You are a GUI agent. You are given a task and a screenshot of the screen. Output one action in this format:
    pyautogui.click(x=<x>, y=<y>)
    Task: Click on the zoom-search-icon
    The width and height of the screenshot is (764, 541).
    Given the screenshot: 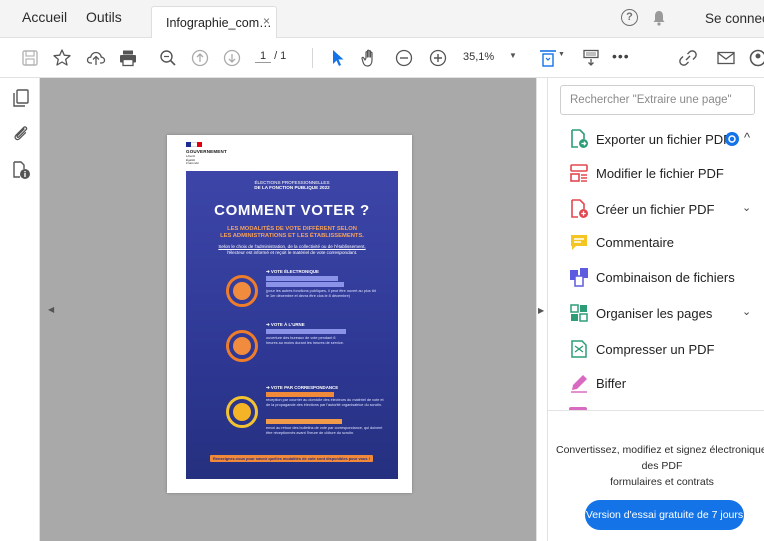 What is the action you would take?
    pyautogui.click(x=168, y=58)
    